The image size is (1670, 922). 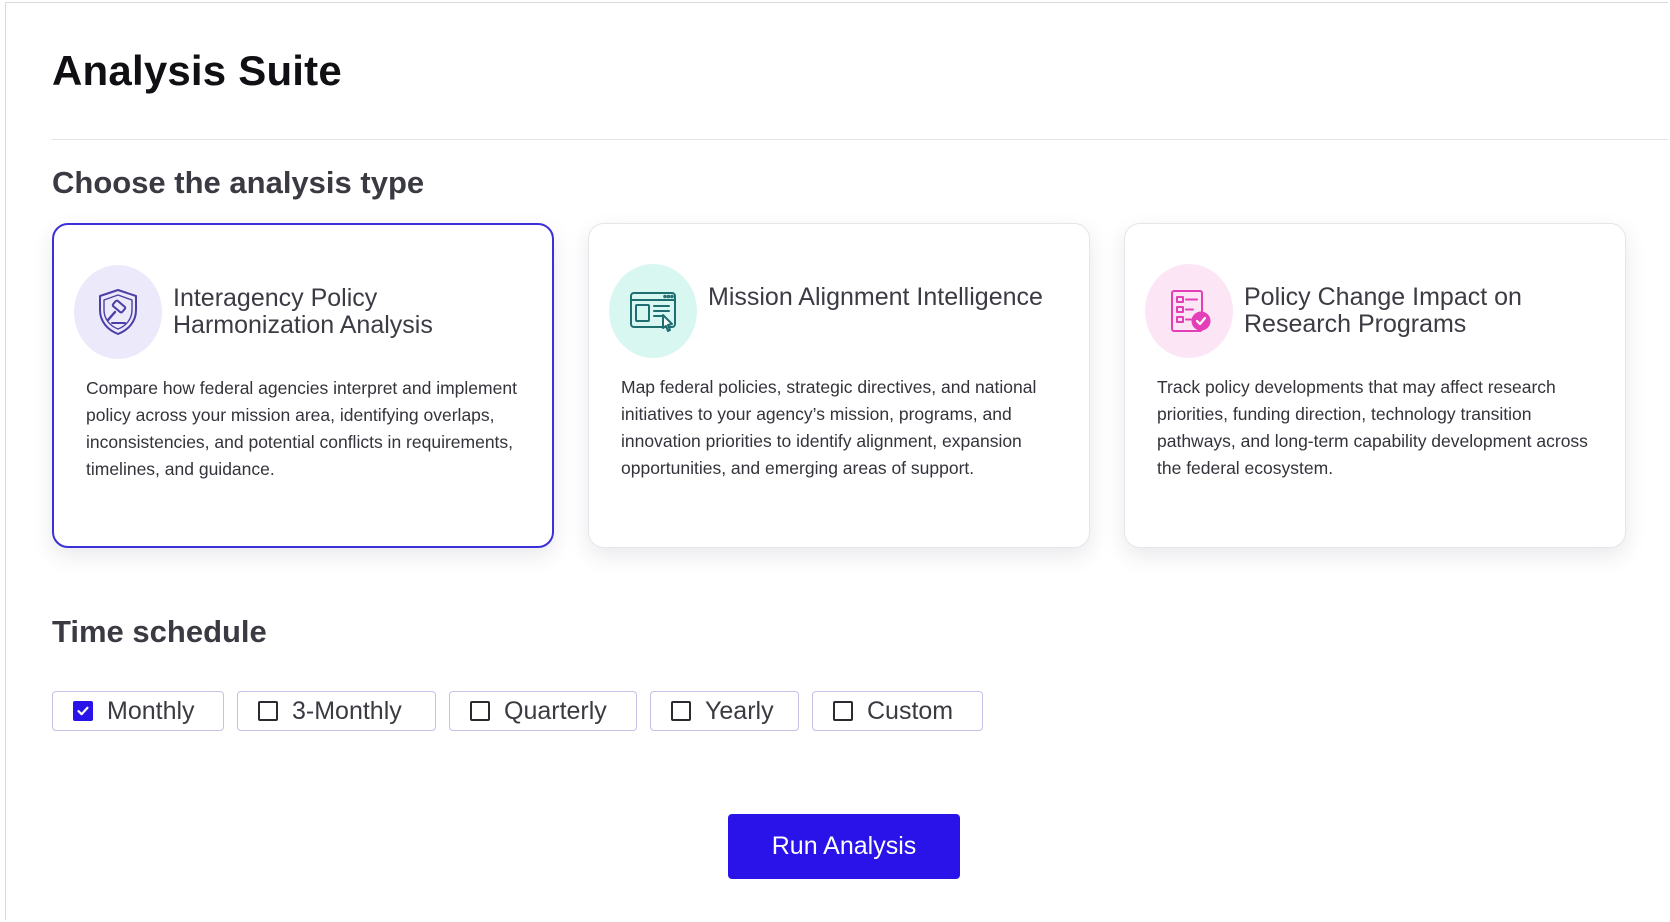 I want to click on schedule-option-label: Quarterly, so click(x=555, y=710).